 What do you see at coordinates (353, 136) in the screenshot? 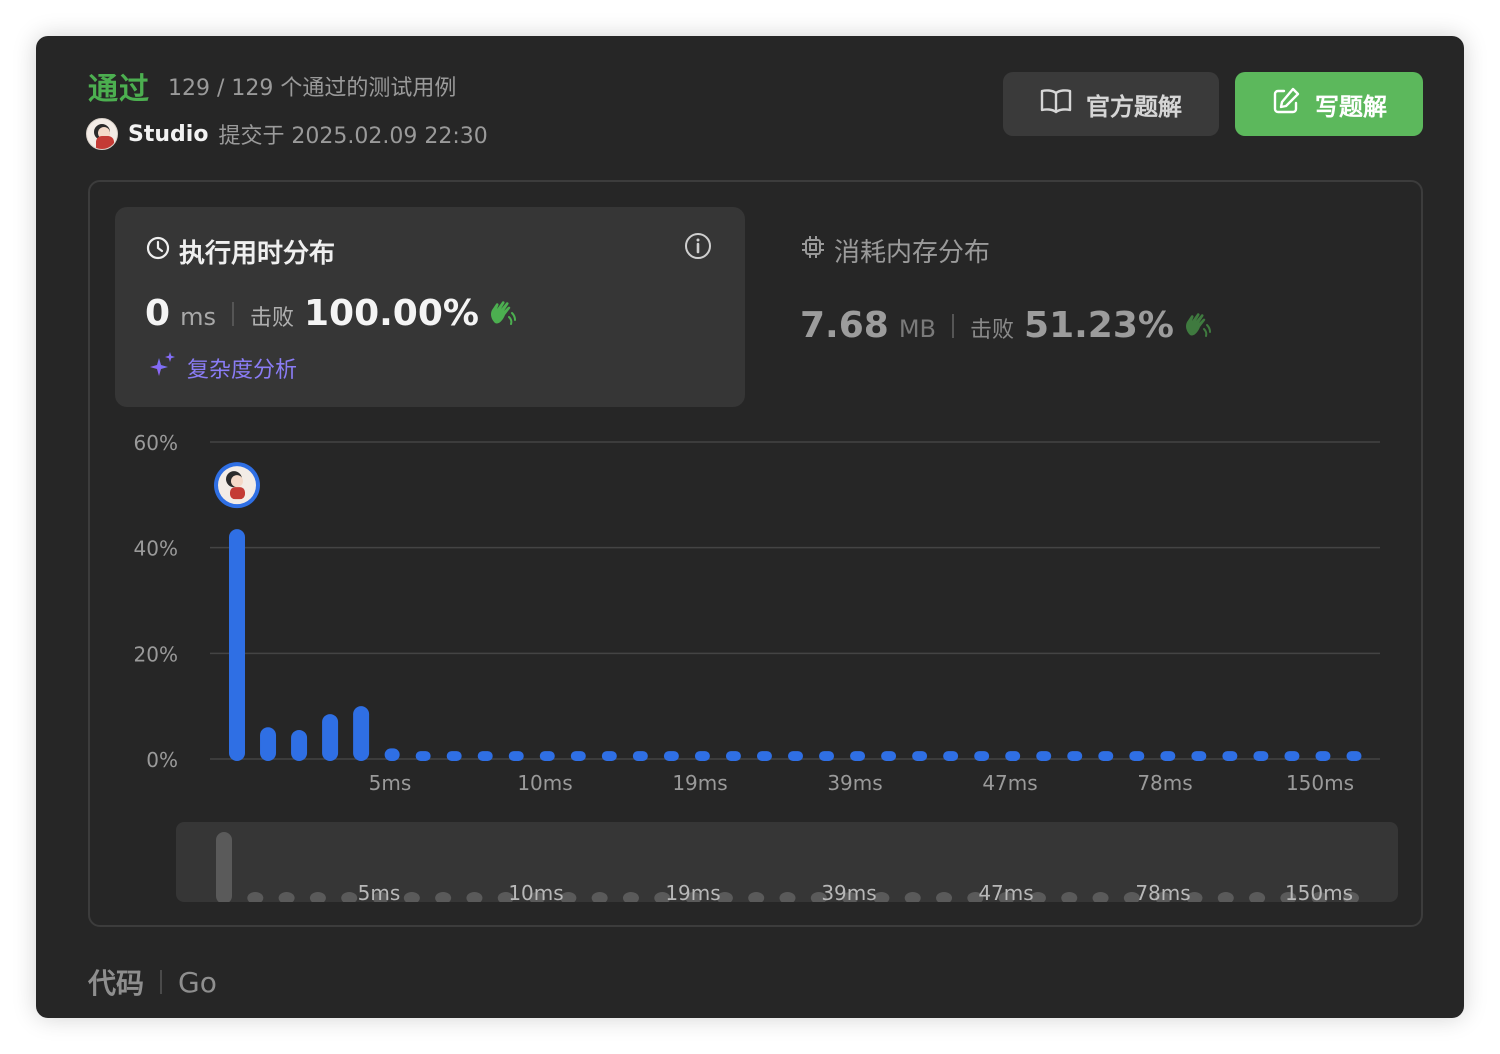
I see `submitted-time: 提交于 2025.02.09 22:30` at bounding box center [353, 136].